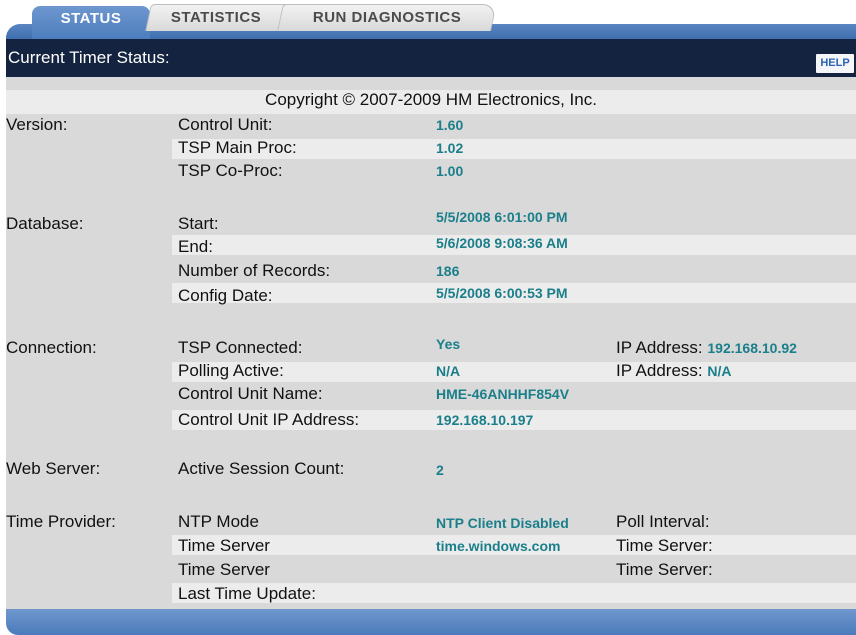 The width and height of the screenshot is (856, 635). Describe the element at coordinates (706, 348) in the screenshot. I see `ip-address-1: IP Address: 192.168.10.92` at that location.